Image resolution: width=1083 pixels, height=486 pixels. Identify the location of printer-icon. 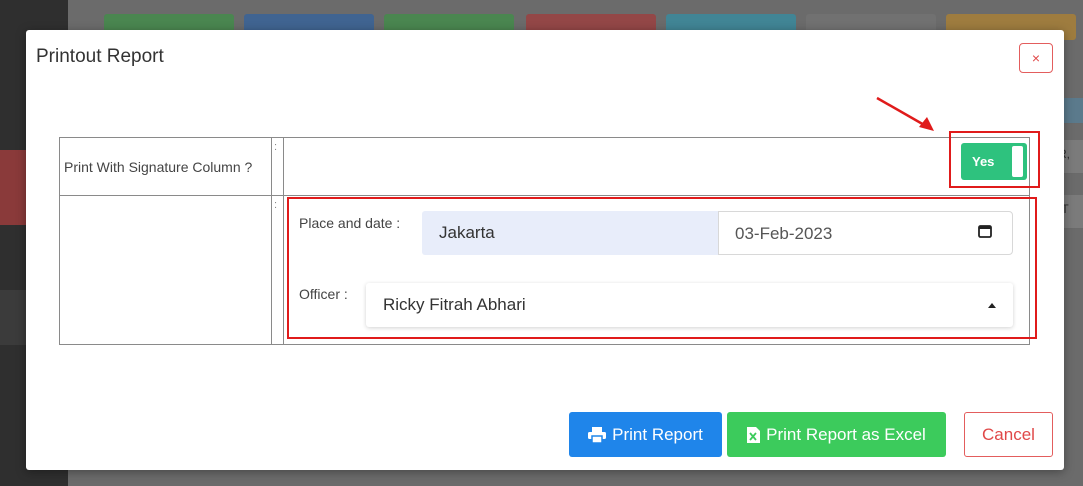
(597, 434).